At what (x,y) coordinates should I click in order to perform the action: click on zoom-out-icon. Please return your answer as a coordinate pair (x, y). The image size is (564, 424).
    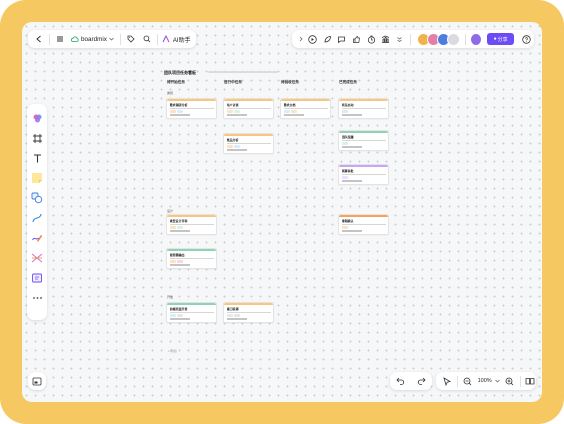
    Looking at the image, I should click on (467, 381).